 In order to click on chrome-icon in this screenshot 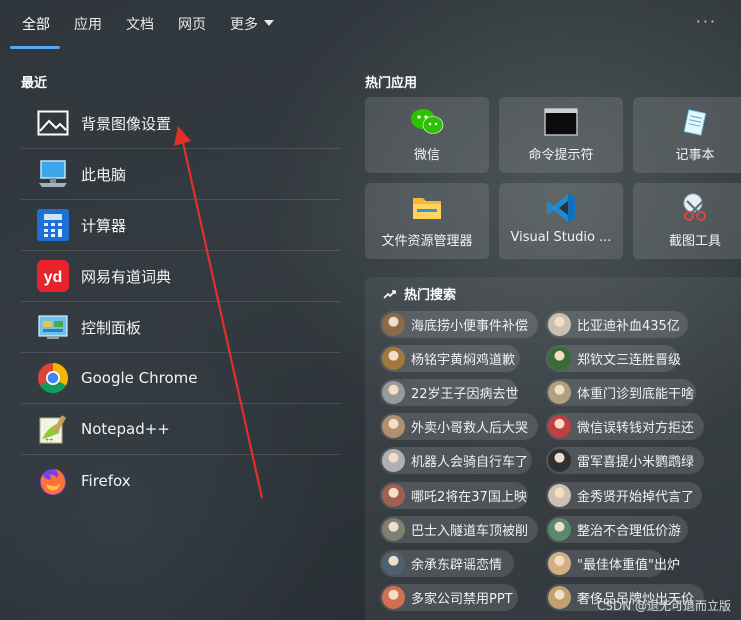, I will do `click(53, 378)`.